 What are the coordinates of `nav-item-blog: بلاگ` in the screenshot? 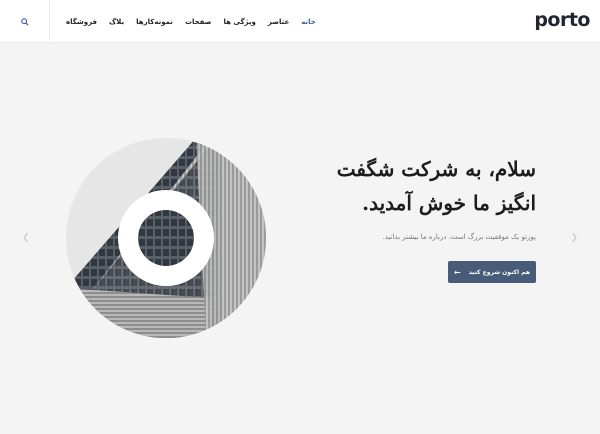 It's located at (116, 22).